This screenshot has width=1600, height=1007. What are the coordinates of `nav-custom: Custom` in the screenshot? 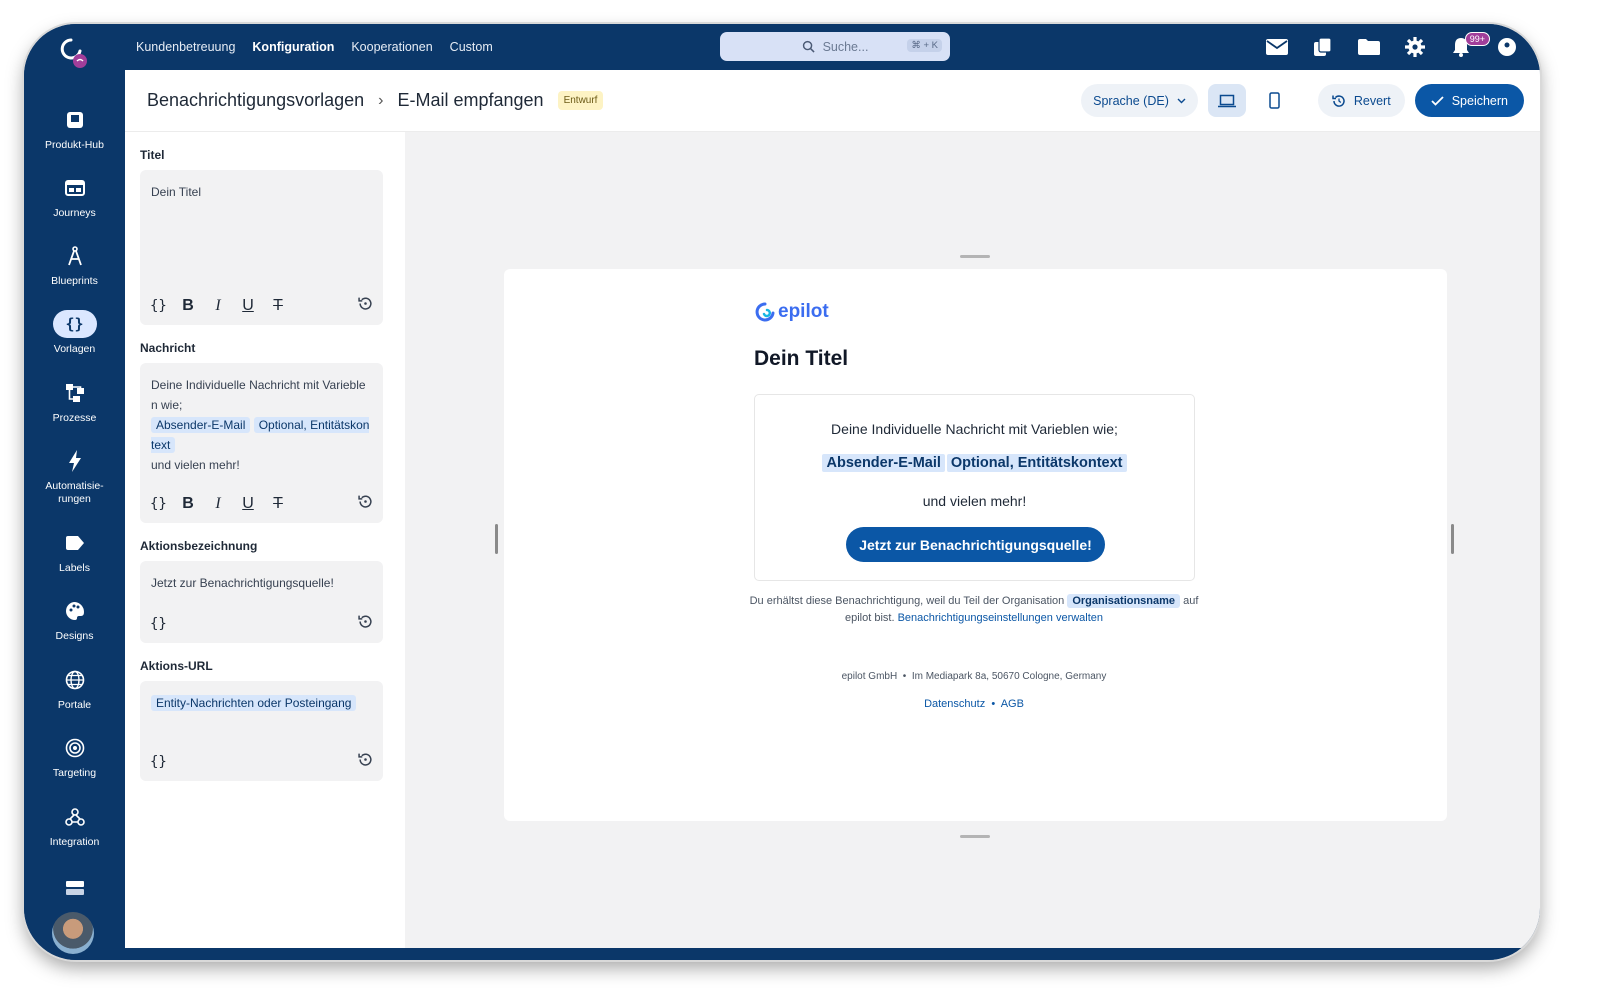 It's located at (471, 47).